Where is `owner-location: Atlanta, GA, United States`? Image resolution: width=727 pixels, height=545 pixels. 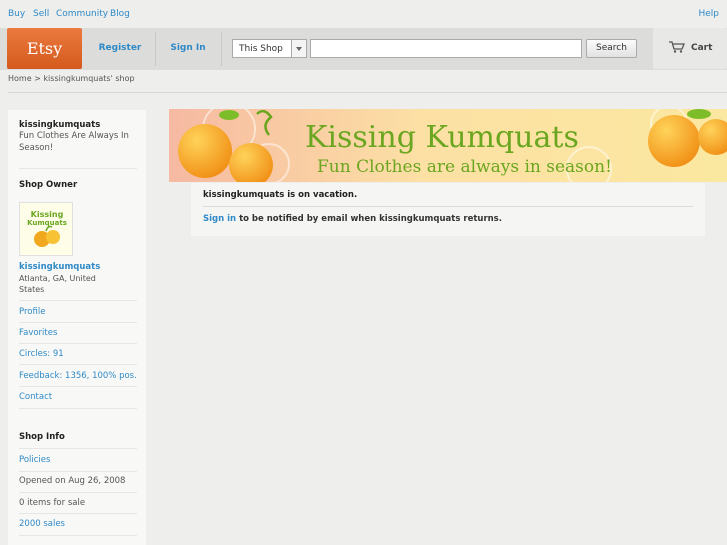 owner-location: Atlanta, GA, United States is located at coordinates (57, 284).